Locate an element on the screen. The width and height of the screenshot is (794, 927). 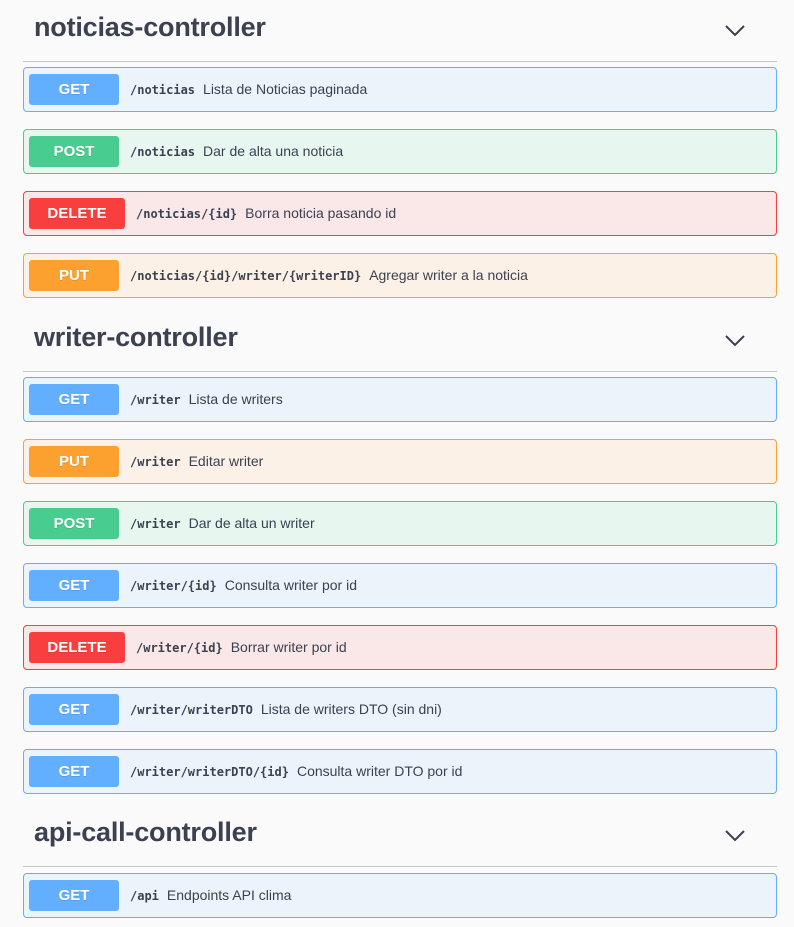
operation-get-api: GET /api Endpoints API clima is located at coordinates (400, 895).